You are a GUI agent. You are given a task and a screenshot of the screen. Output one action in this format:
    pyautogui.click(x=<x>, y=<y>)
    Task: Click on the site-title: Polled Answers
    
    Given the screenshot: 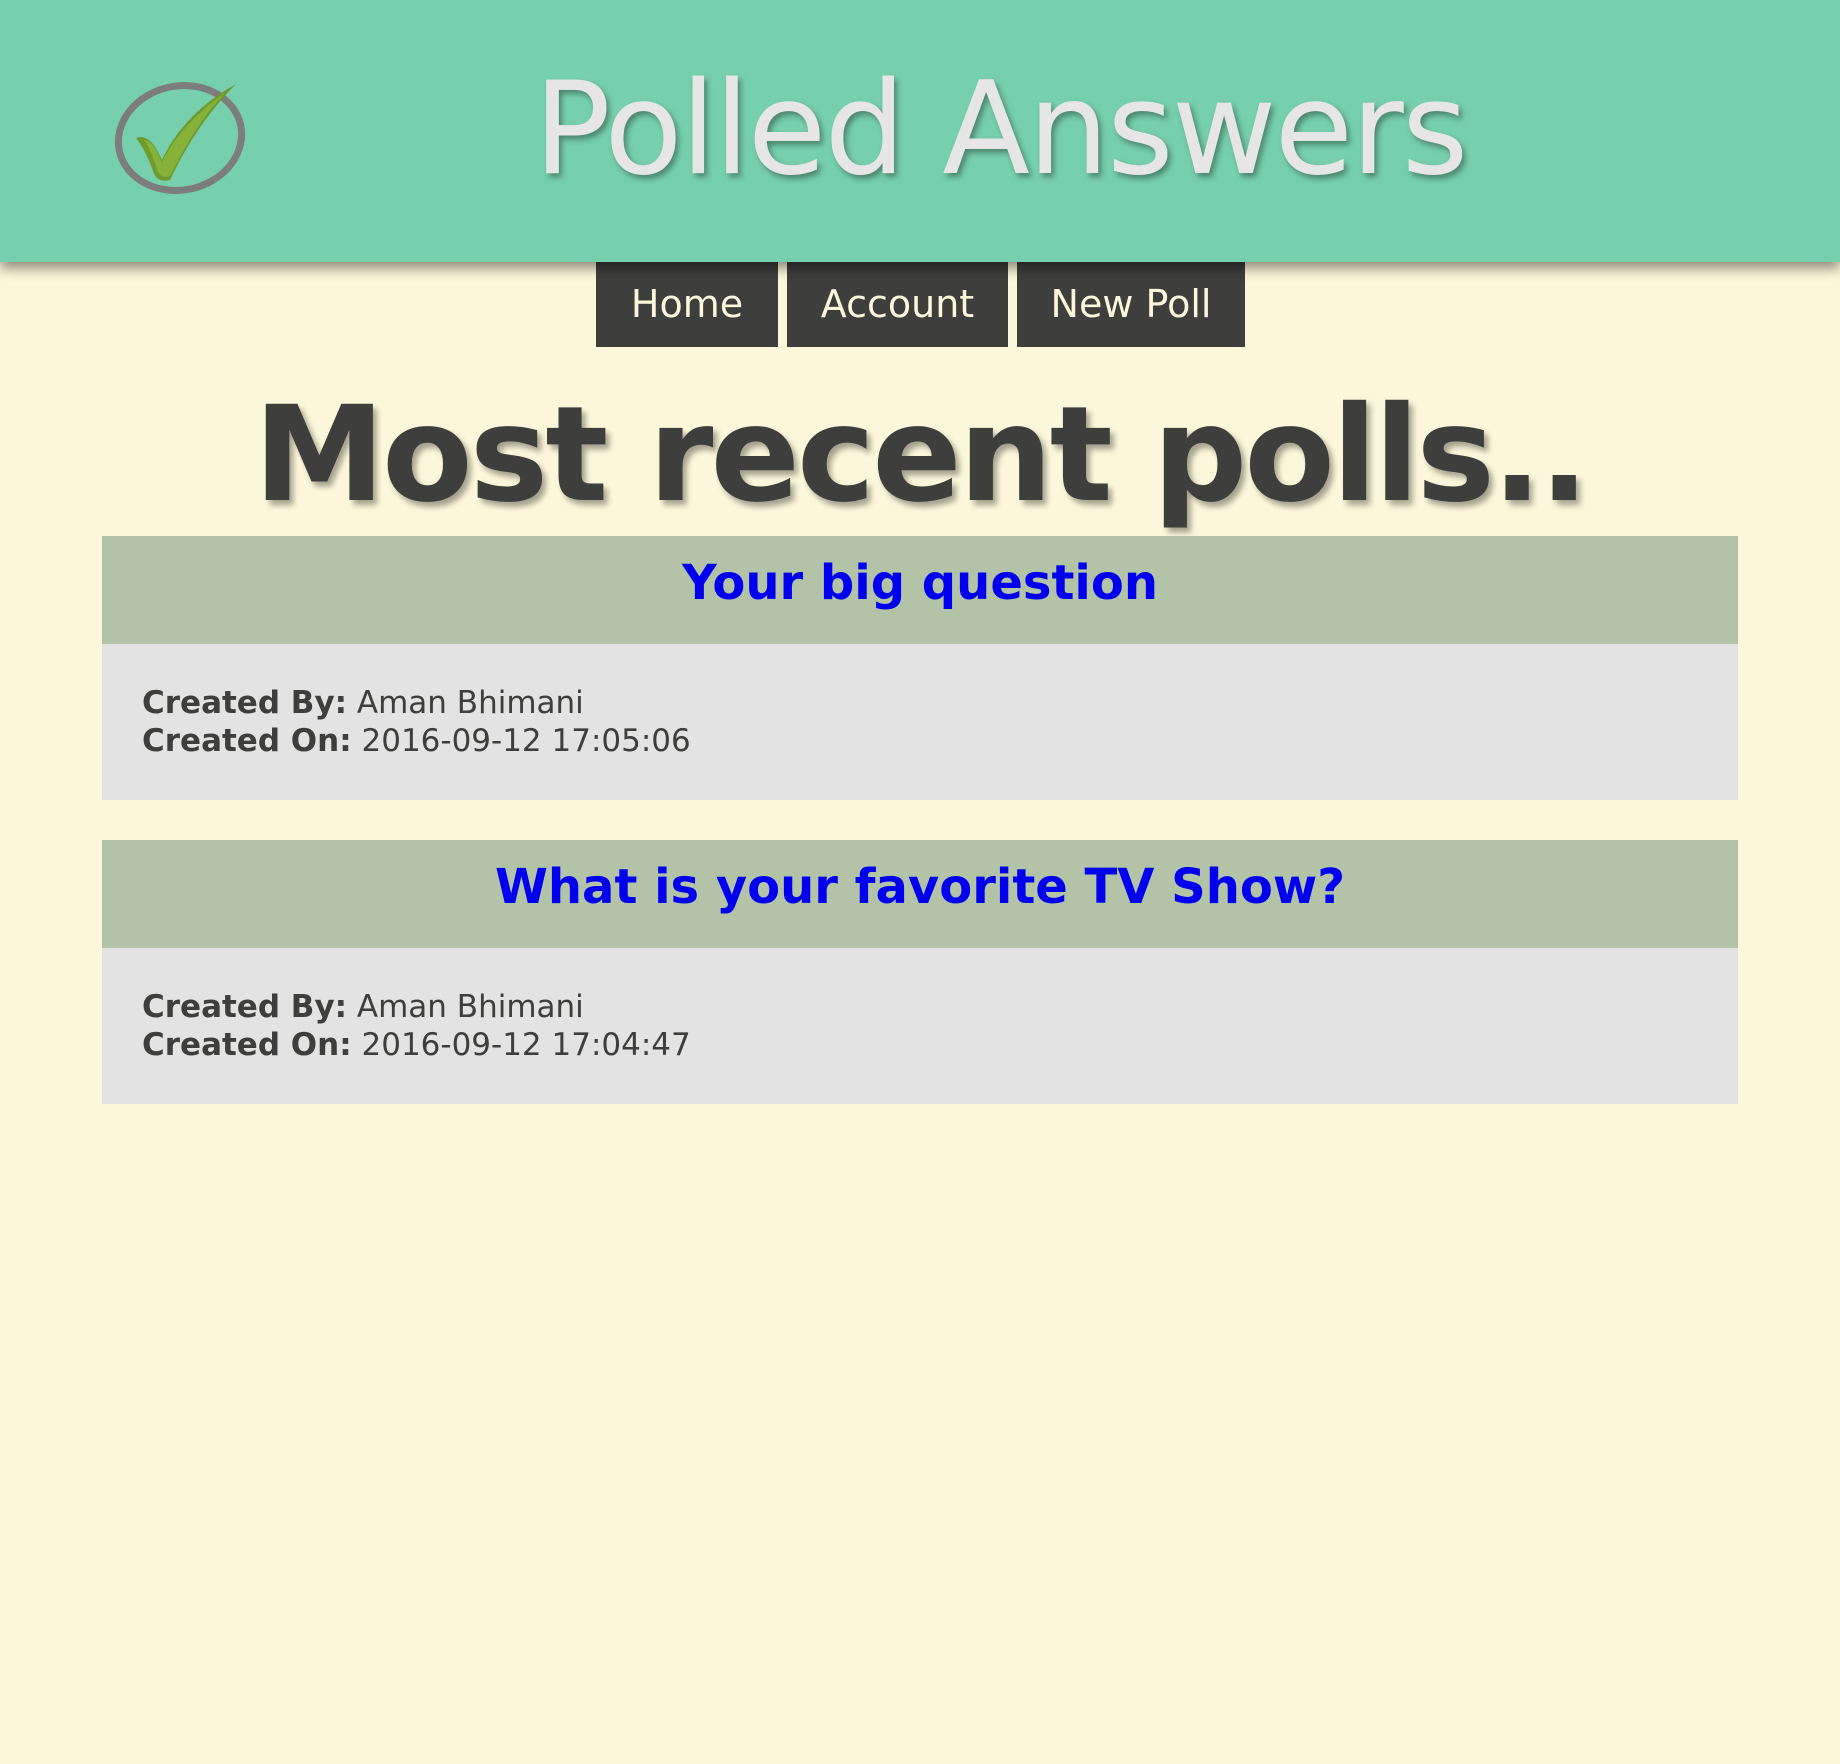 What is the action you would take?
    pyautogui.click(x=1001, y=129)
    